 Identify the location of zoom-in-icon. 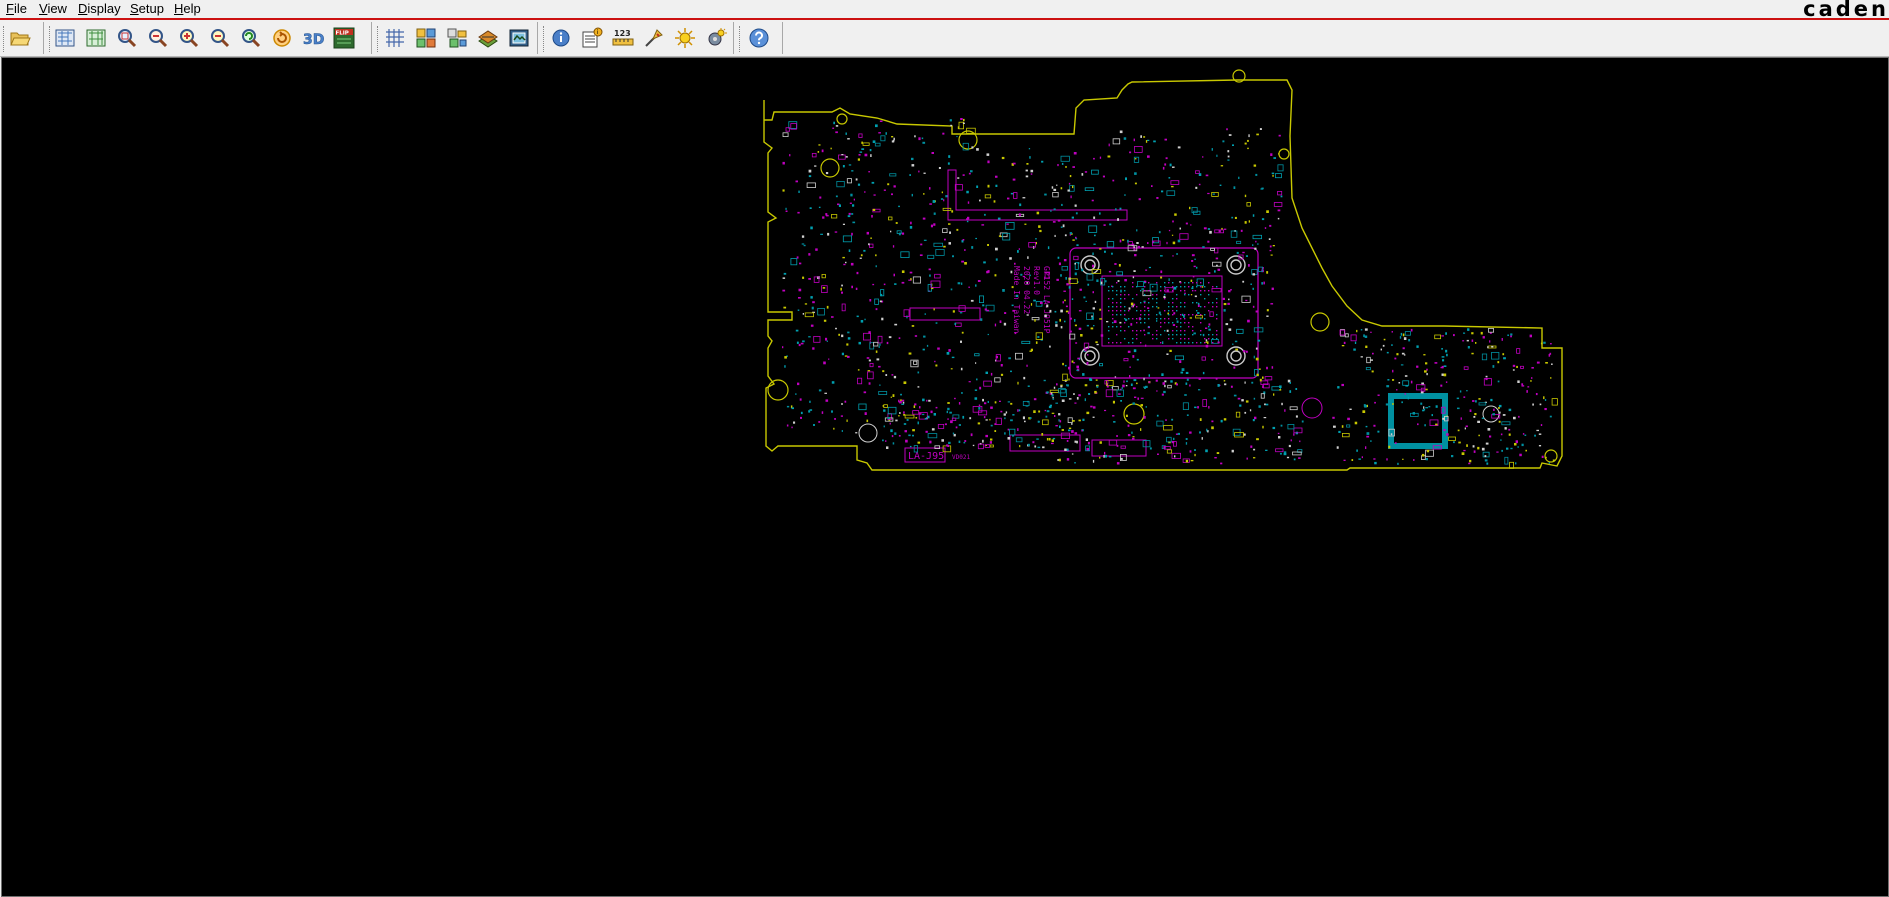
(189, 38).